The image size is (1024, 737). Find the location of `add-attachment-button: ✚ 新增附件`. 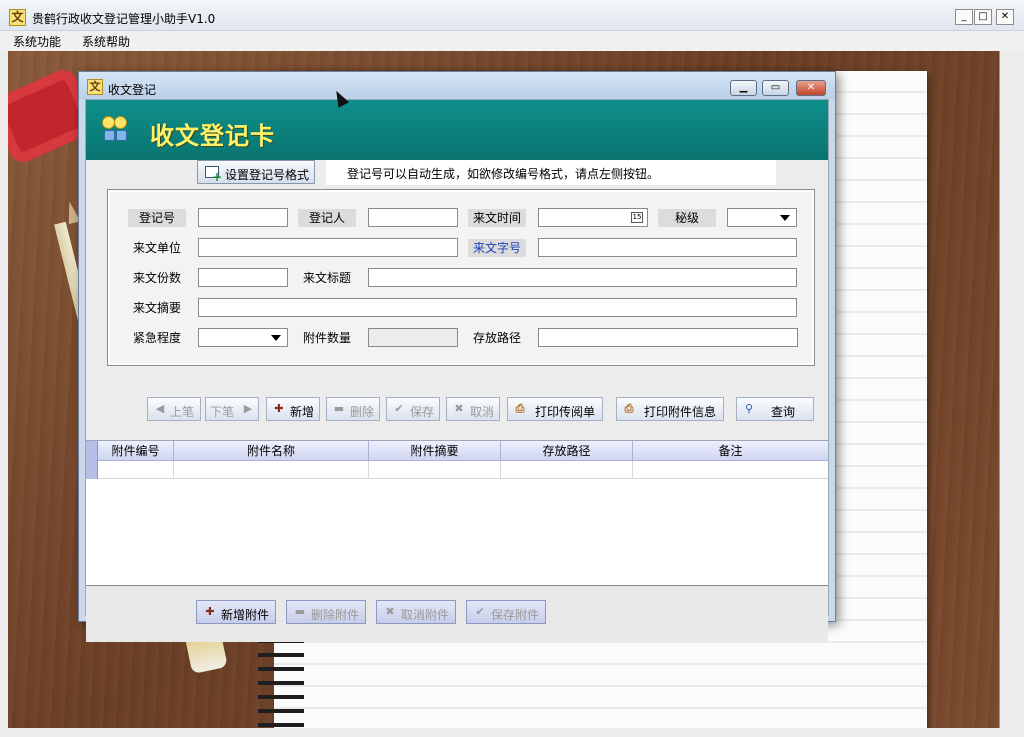

add-attachment-button: ✚ 新增附件 is located at coordinates (236, 612).